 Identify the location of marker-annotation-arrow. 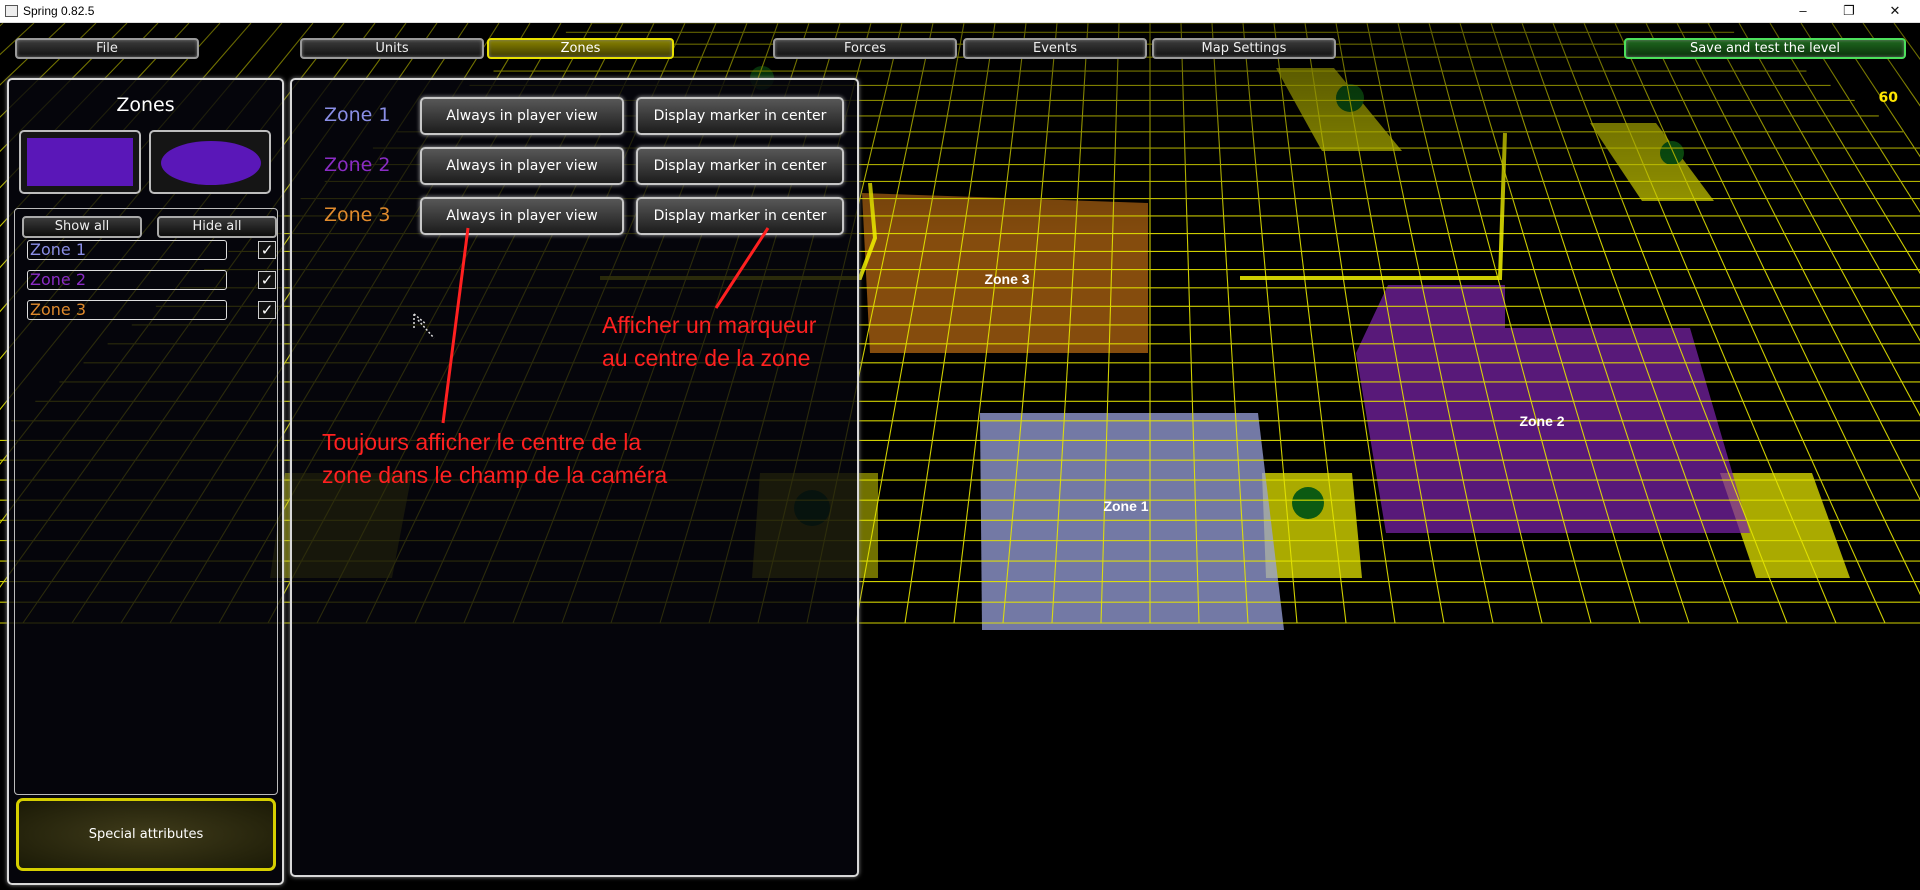
(742, 268).